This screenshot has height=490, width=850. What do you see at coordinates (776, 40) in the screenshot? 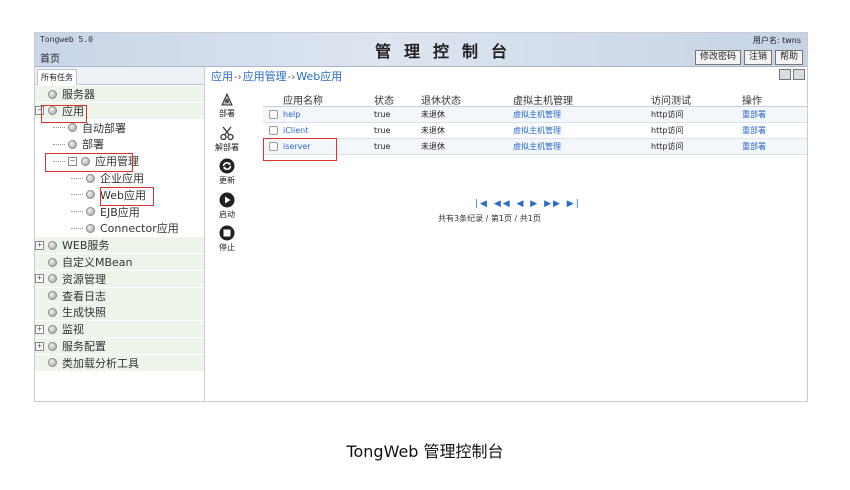
I see `username-label: 用户名: twns` at bounding box center [776, 40].